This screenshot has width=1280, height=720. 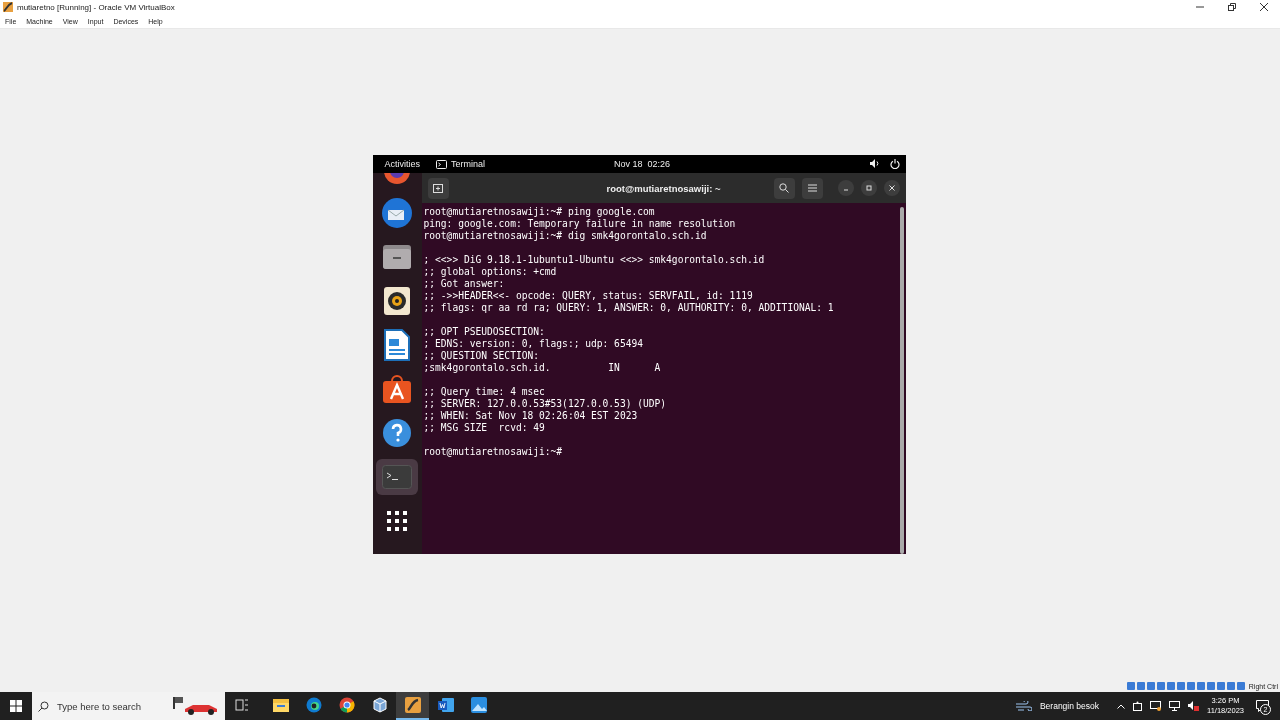 I want to click on maximize-button, so click(x=868, y=188).